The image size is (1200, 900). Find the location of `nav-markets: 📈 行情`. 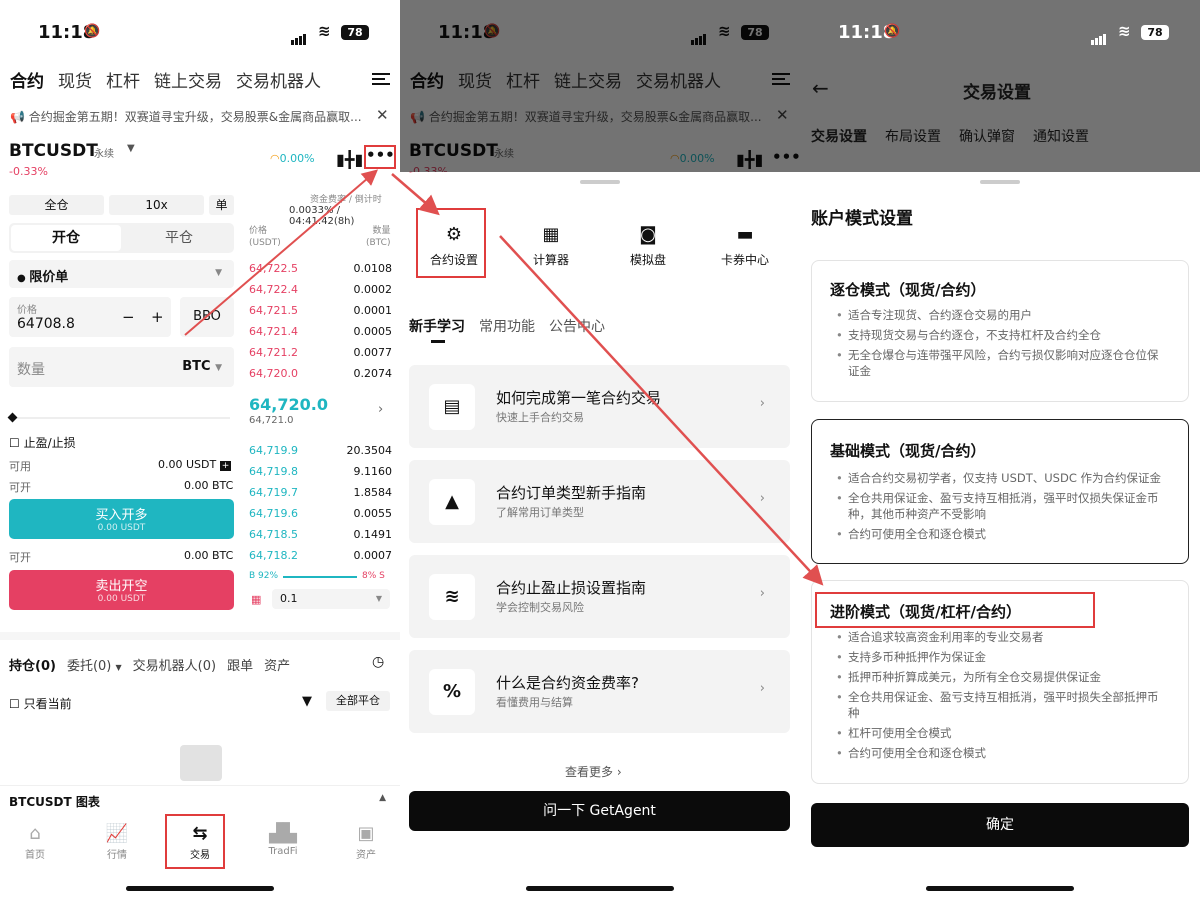

nav-markets: 📈 行情 is located at coordinates (117, 842).